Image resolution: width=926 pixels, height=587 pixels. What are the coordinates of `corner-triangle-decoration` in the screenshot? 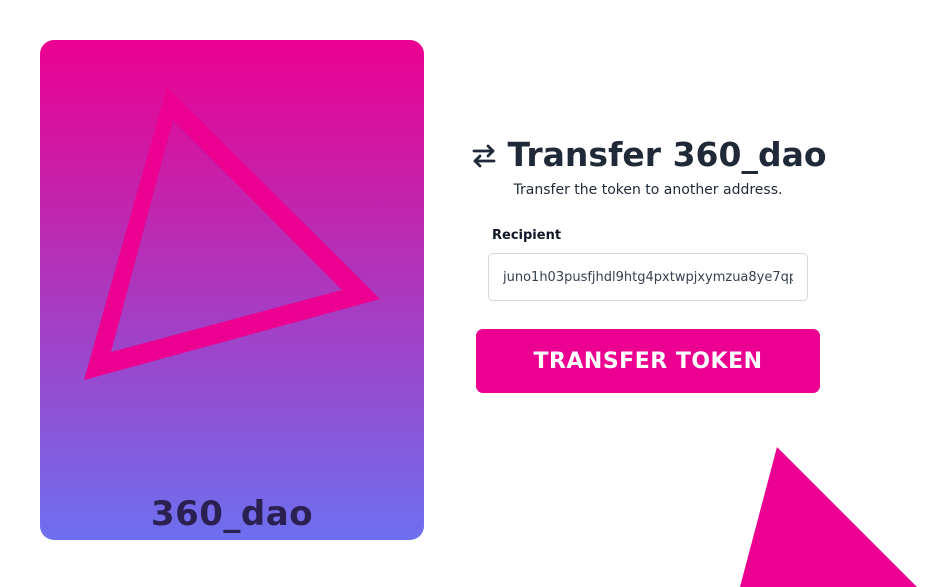 It's located at (828, 517).